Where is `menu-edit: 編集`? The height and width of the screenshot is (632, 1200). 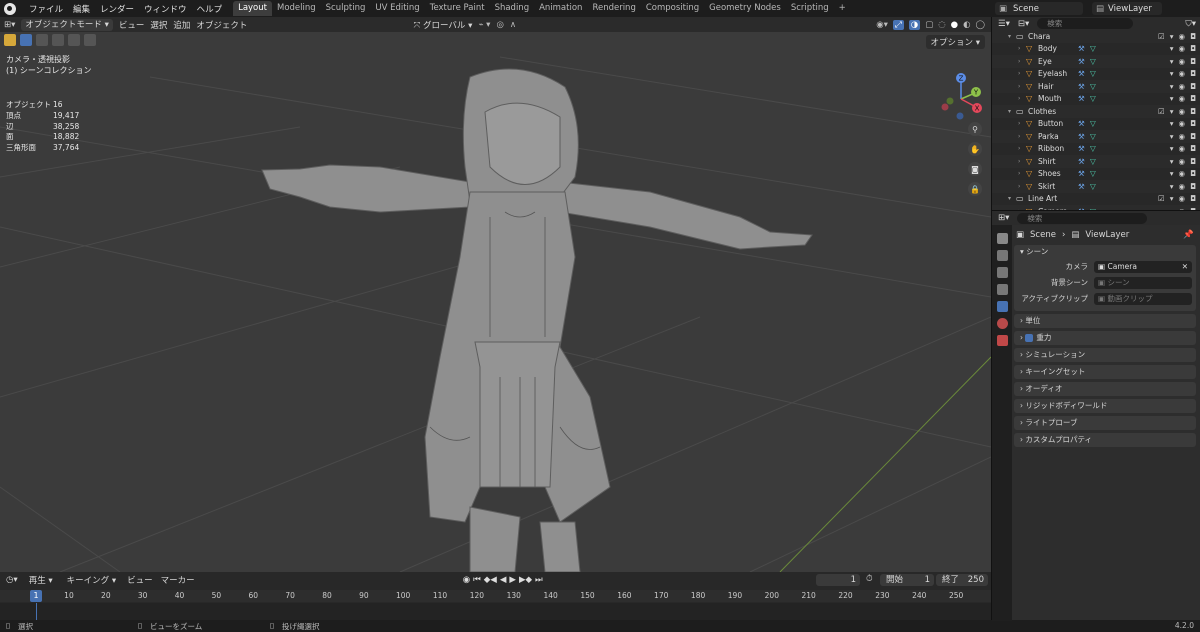 menu-edit: 編集 is located at coordinates (81, 9).